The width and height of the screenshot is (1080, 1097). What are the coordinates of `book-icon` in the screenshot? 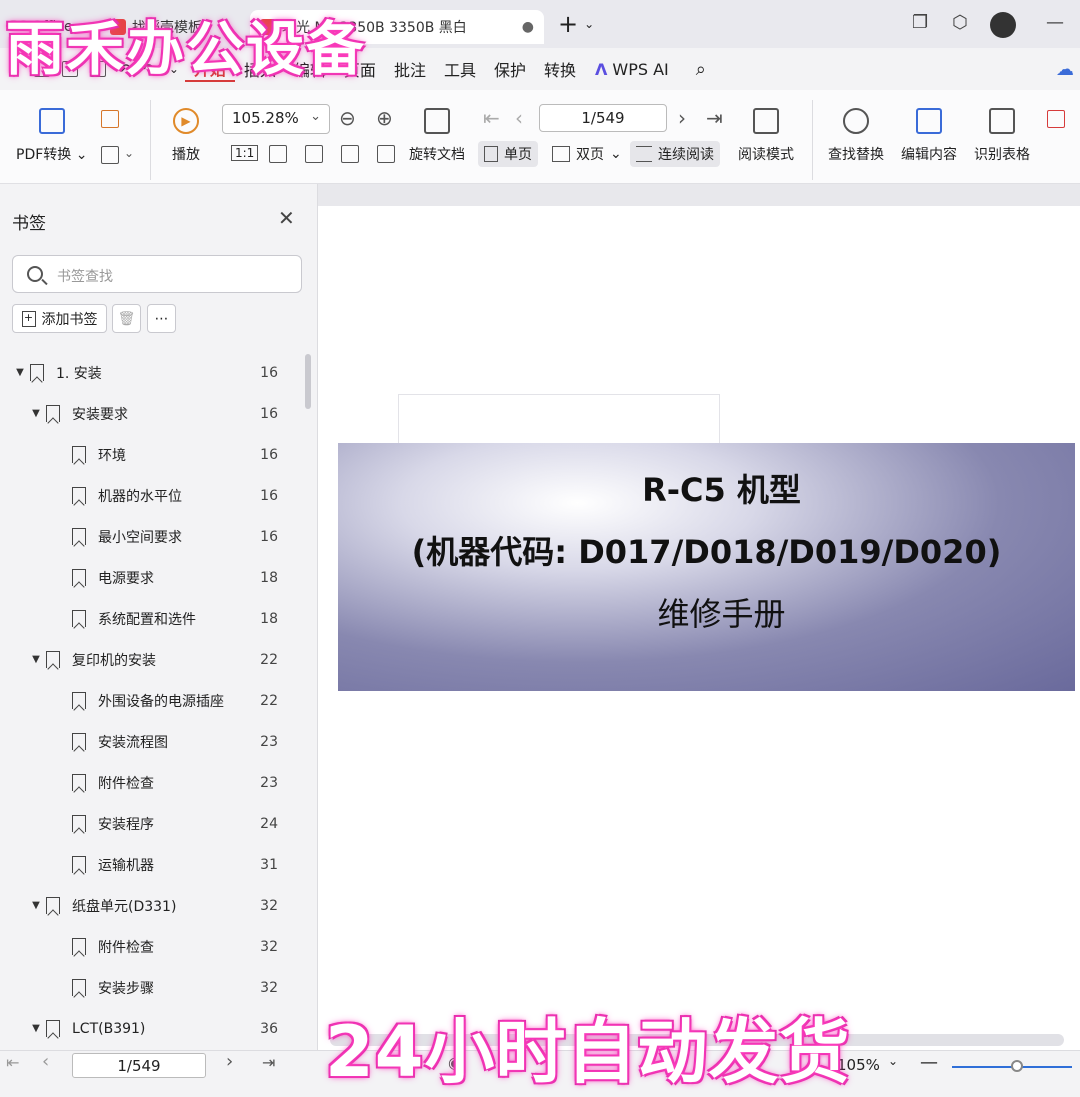 It's located at (766, 121).